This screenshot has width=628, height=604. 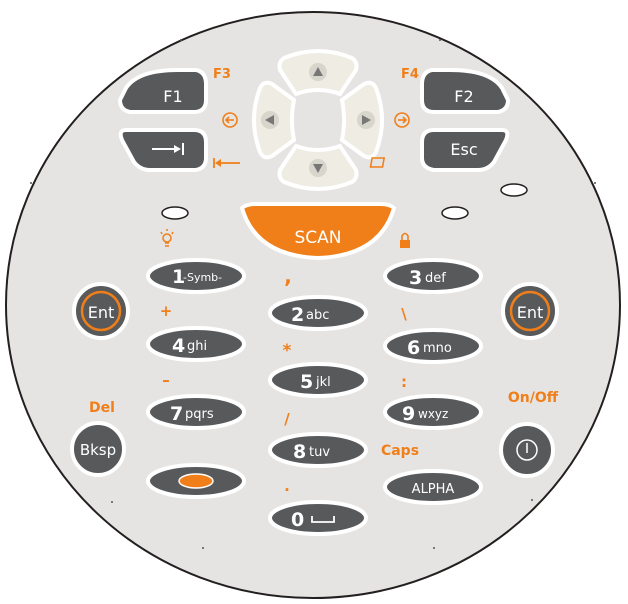 What do you see at coordinates (197, 346) in the screenshot?
I see `k4-letters: ghi` at bounding box center [197, 346].